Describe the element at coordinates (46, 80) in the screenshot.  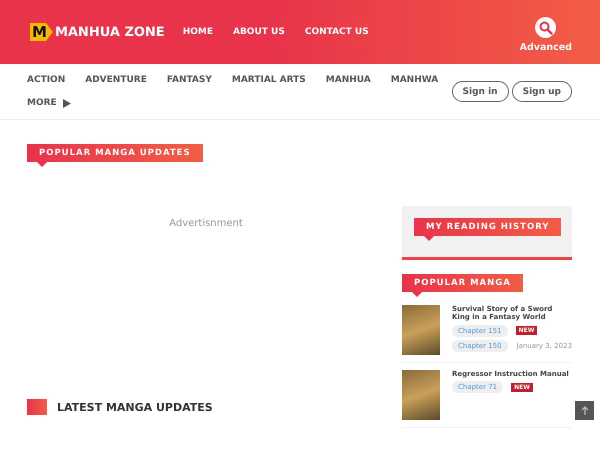
I see `category-link: ACTION` at that location.